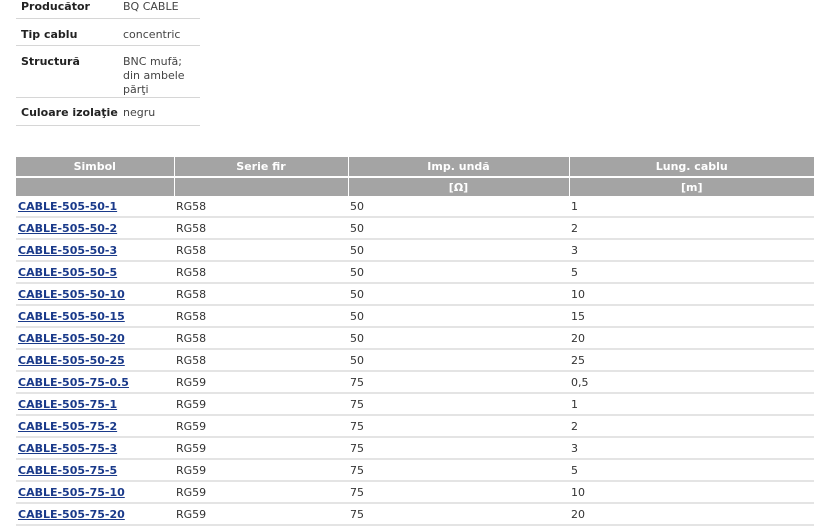 This screenshot has width=820, height=526. Describe the element at coordinates (71, 294) in the screenshot. I see `product-symbol-link: CABLE-505-50-10` at that location.